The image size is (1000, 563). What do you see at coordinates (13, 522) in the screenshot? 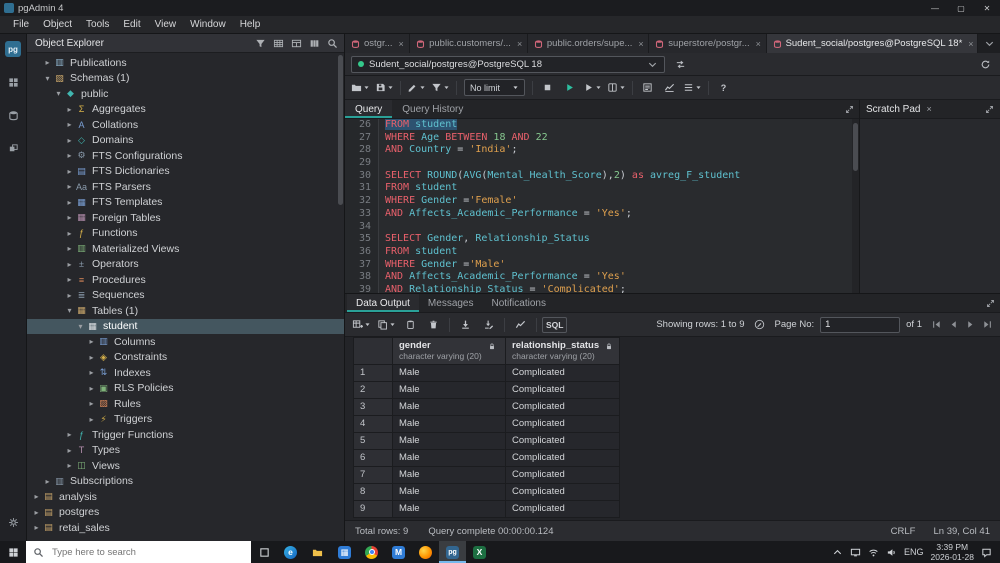
I see `gear-icon` at bounding box center [13, 522].